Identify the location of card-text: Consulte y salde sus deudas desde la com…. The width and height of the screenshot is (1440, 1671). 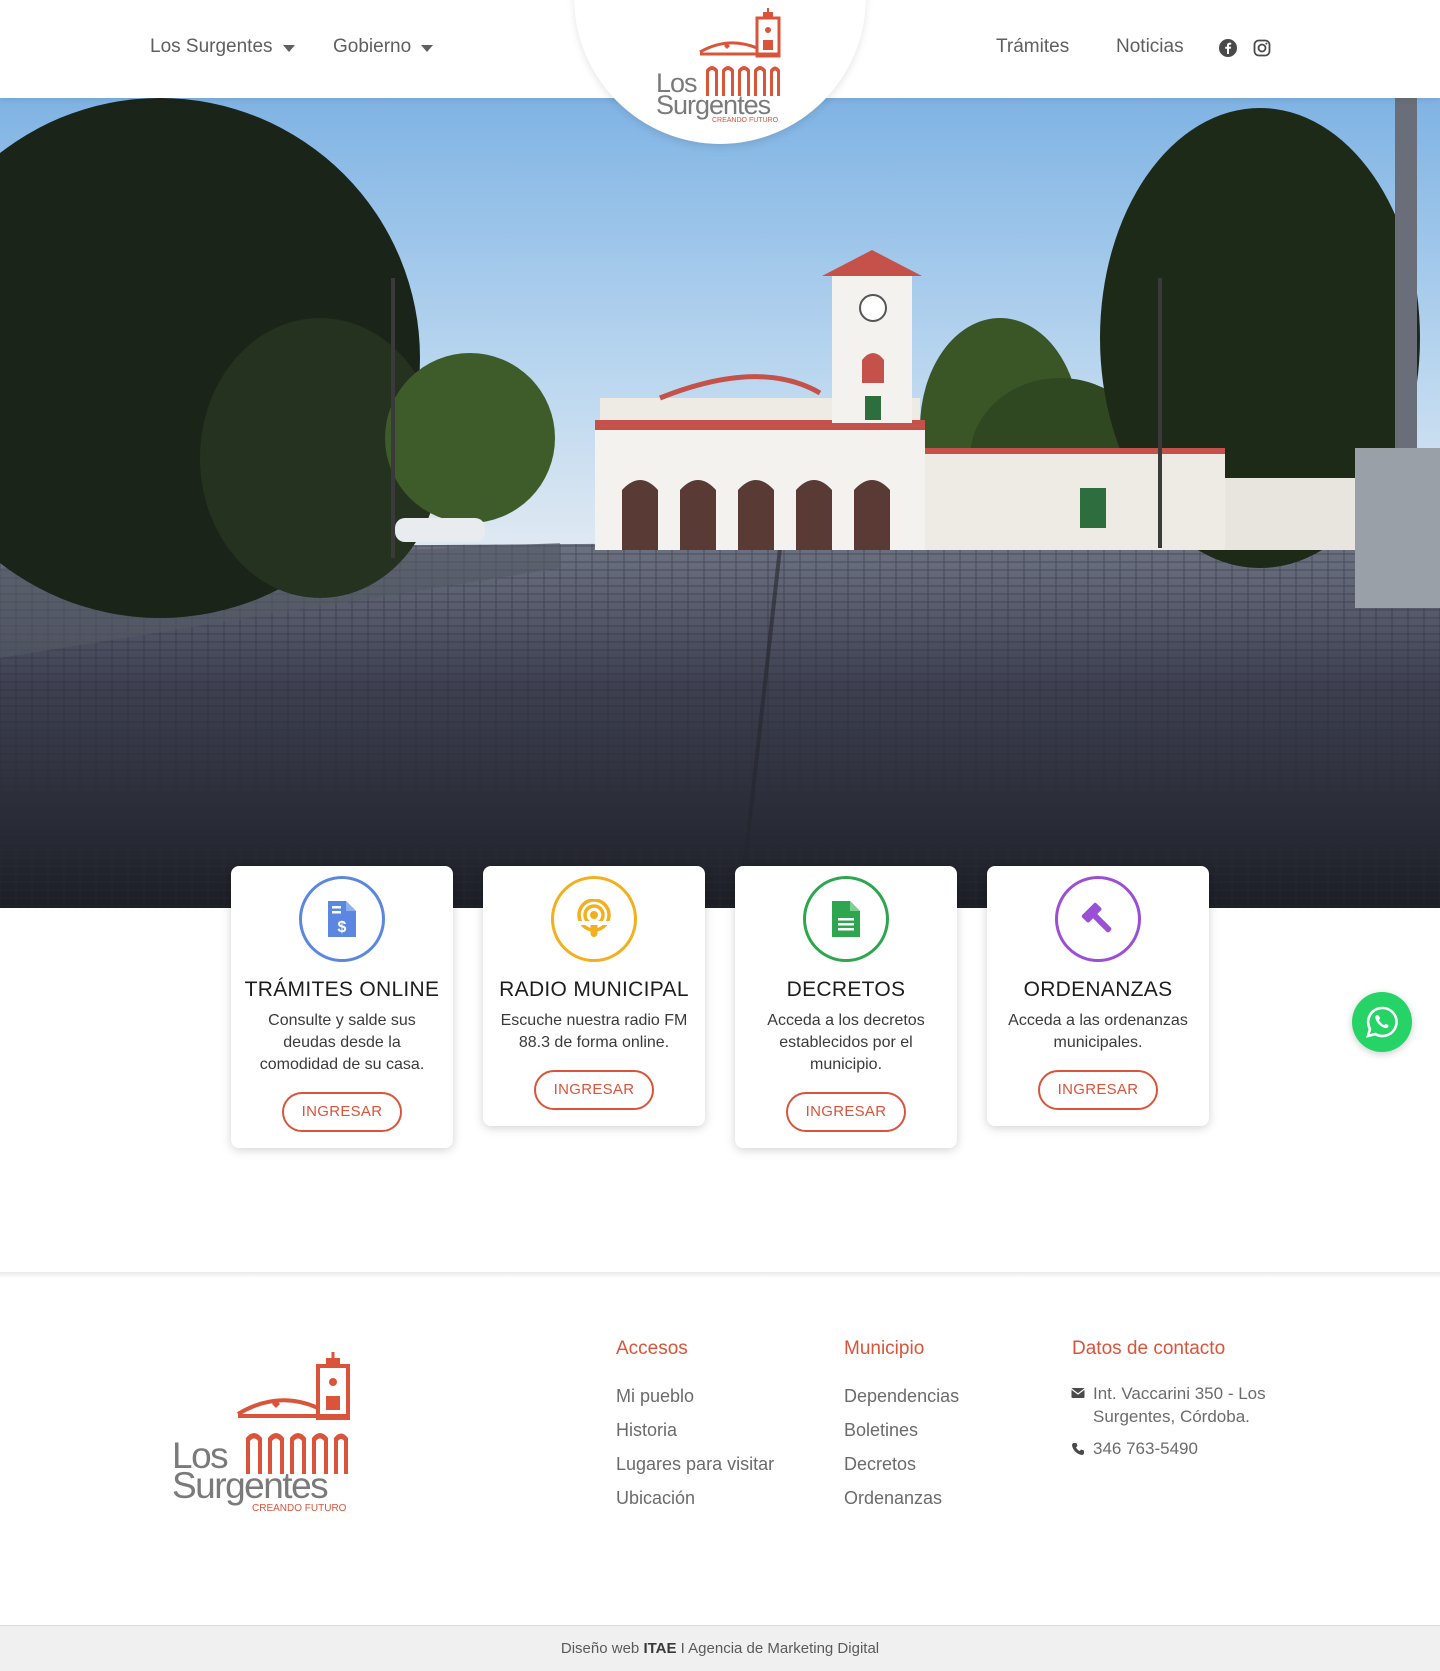
(342, 1042).